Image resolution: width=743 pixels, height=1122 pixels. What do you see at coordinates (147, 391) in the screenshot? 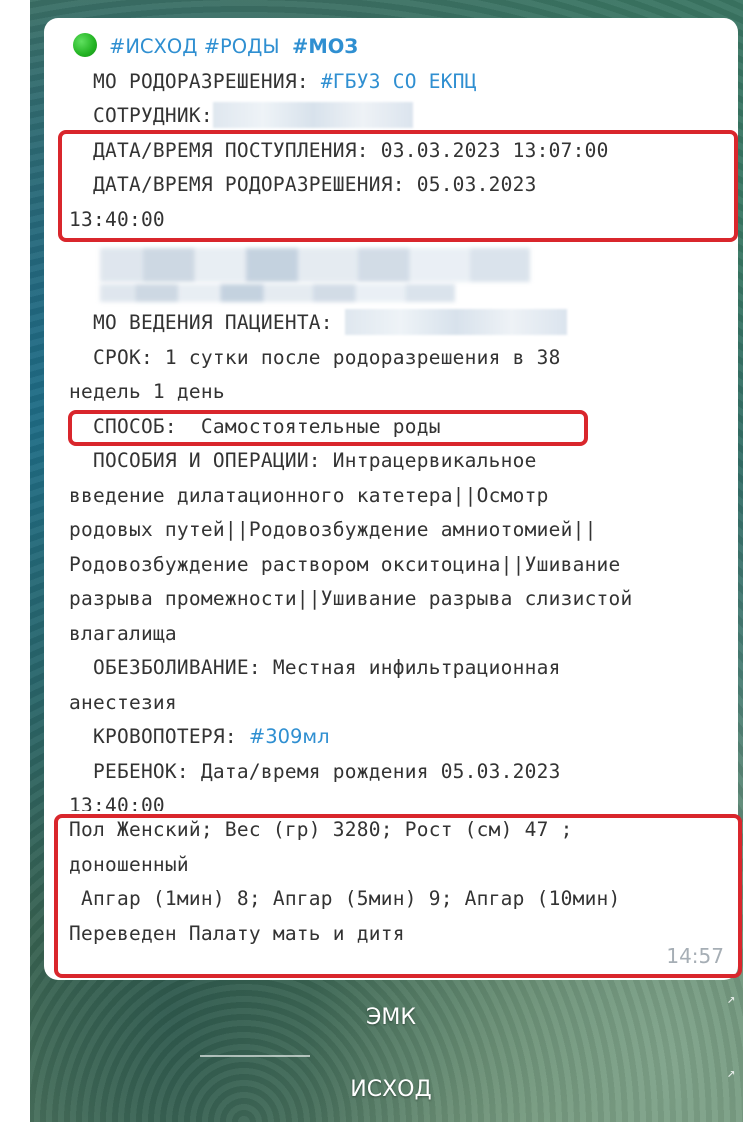
I see `term-line-2: недель 1 день` at bounding box center [147, 391].